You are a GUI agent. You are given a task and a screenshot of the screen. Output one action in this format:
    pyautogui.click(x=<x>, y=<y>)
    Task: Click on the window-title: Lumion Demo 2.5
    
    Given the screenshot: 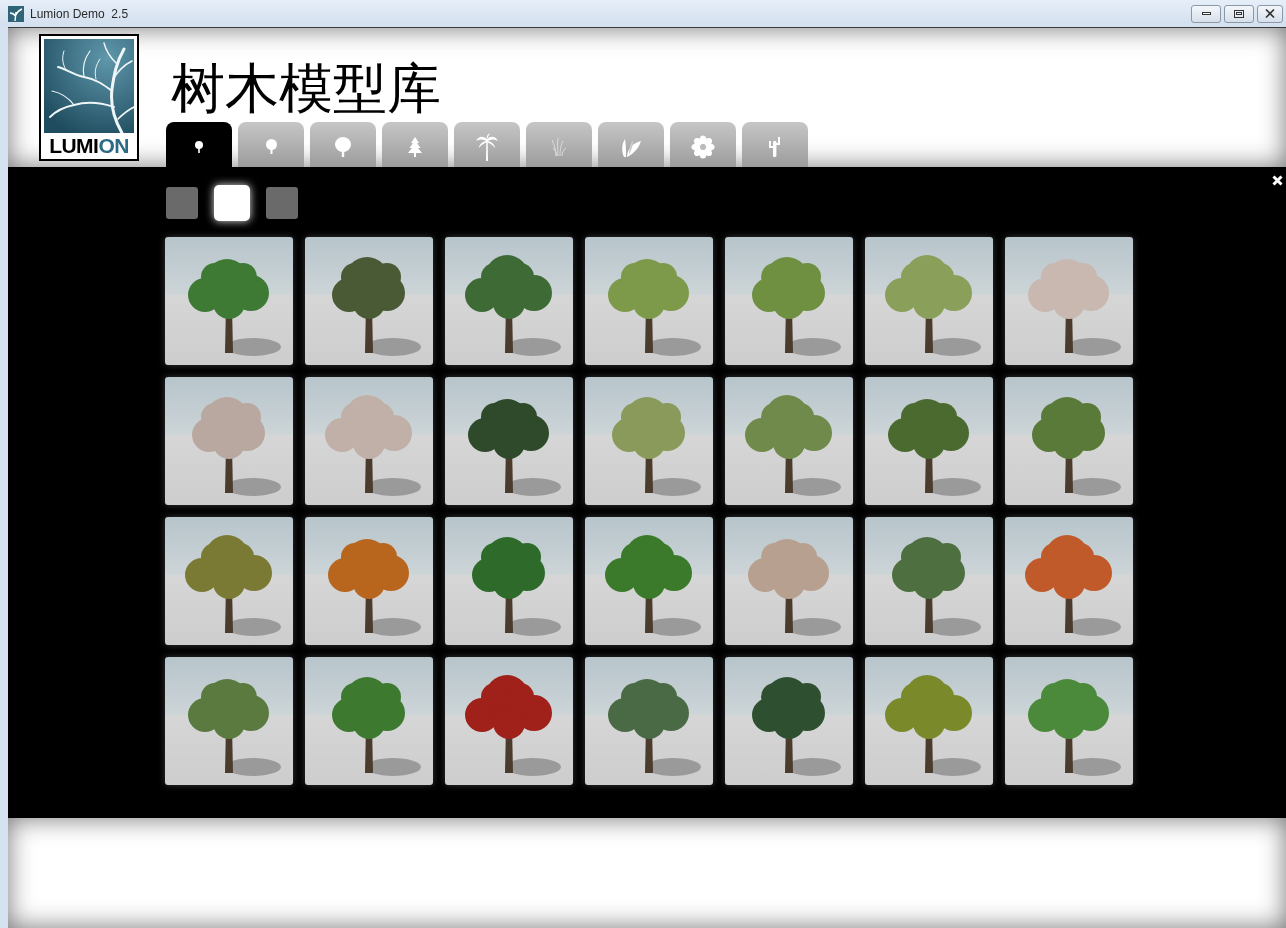 What is the action you would take?
    pyautogui.click(x=79, y=14)
    